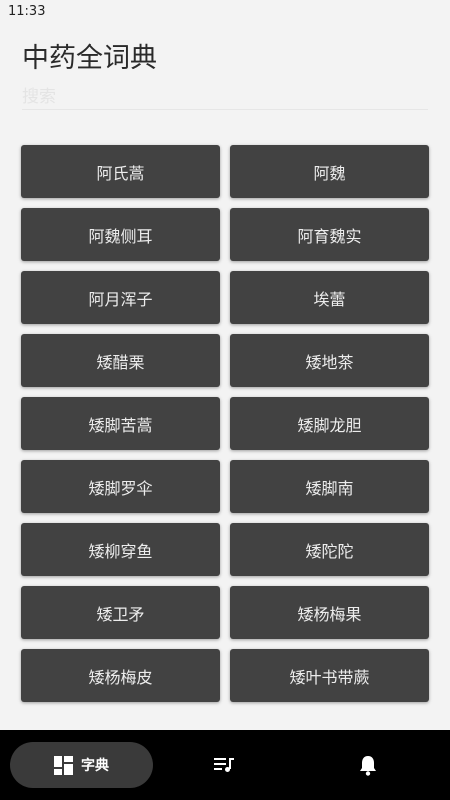 The height and width of the screenshot is (800, 450). What do you see at coordinates (120, 549) in the screenshot?
I see `herb-button: 矮柳穿鱼` at bounding box center [120, 549].